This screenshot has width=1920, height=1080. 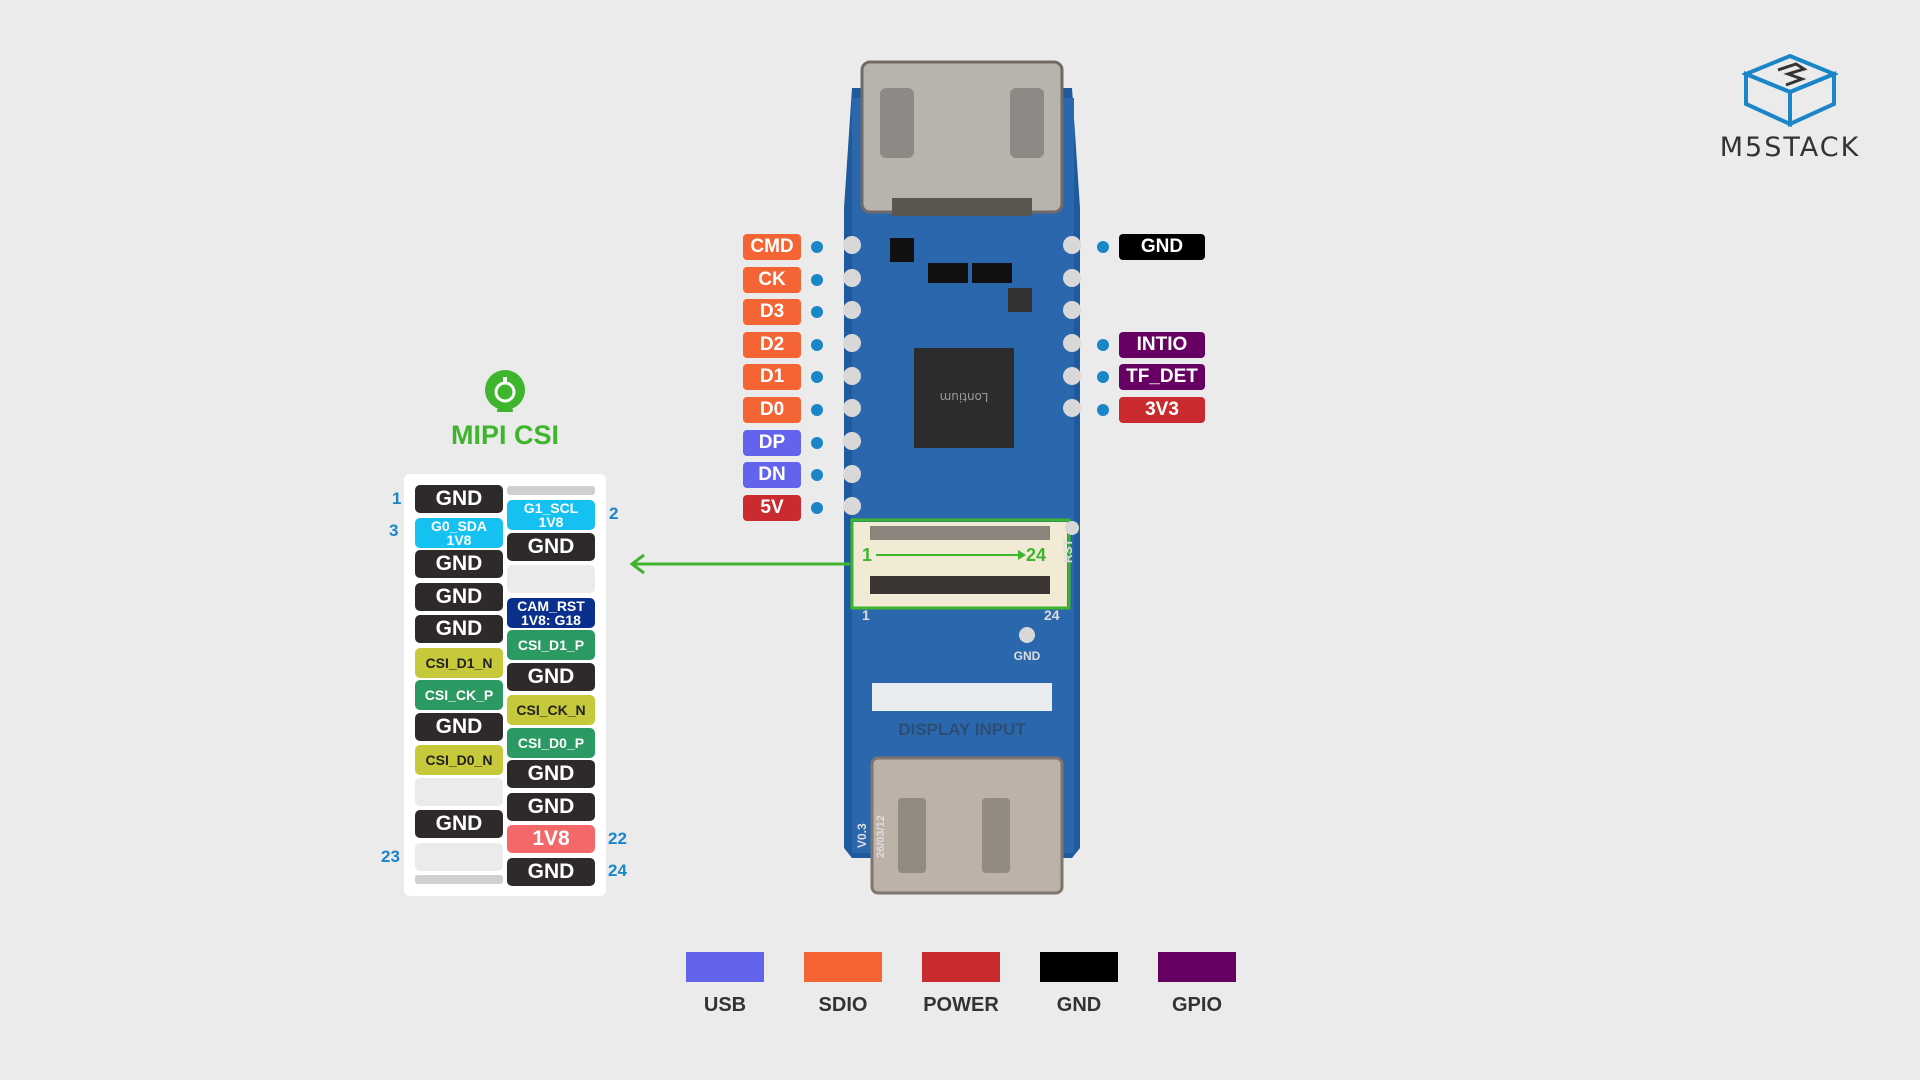 What do you see at coordinates (843, 1005) in the screenshot?
I see `legend-label-sdio: SDIO` at bounding box center [843, 1005].